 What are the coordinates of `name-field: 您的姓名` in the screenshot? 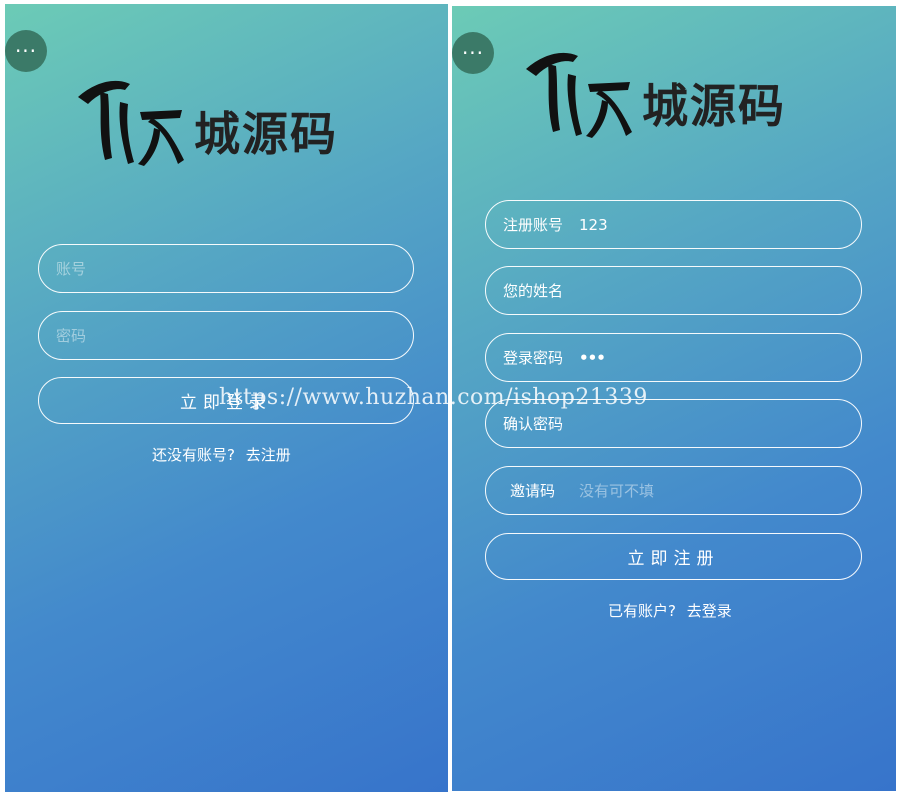 It's located at (673, 290).